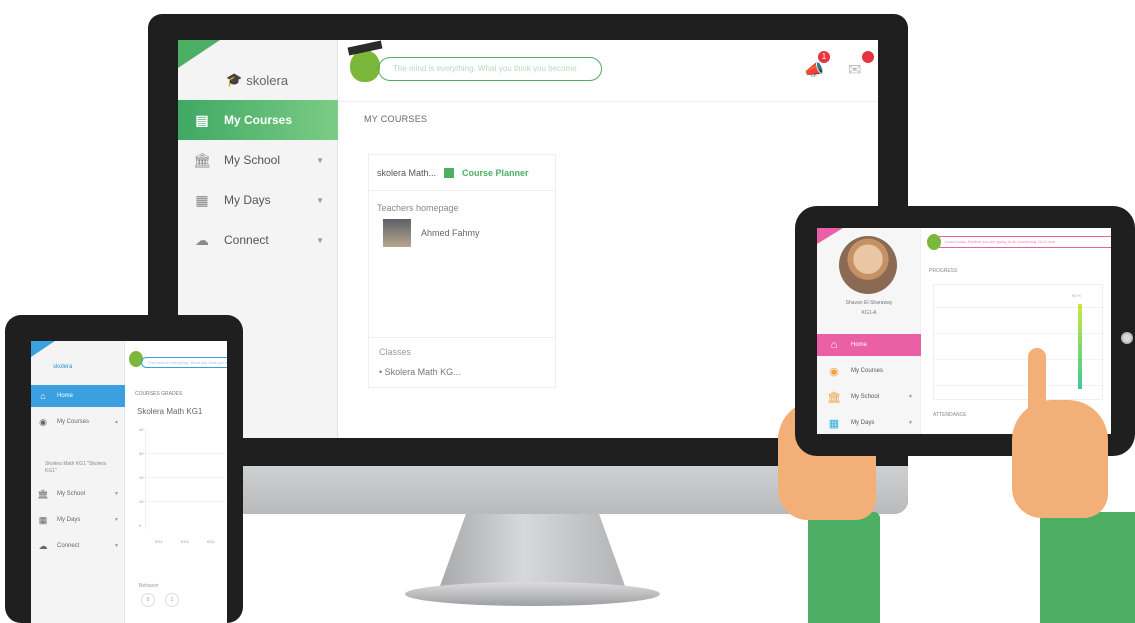 The image size is (1135, 623). I want to click on home-icon: ⌂, so click(834, 345).